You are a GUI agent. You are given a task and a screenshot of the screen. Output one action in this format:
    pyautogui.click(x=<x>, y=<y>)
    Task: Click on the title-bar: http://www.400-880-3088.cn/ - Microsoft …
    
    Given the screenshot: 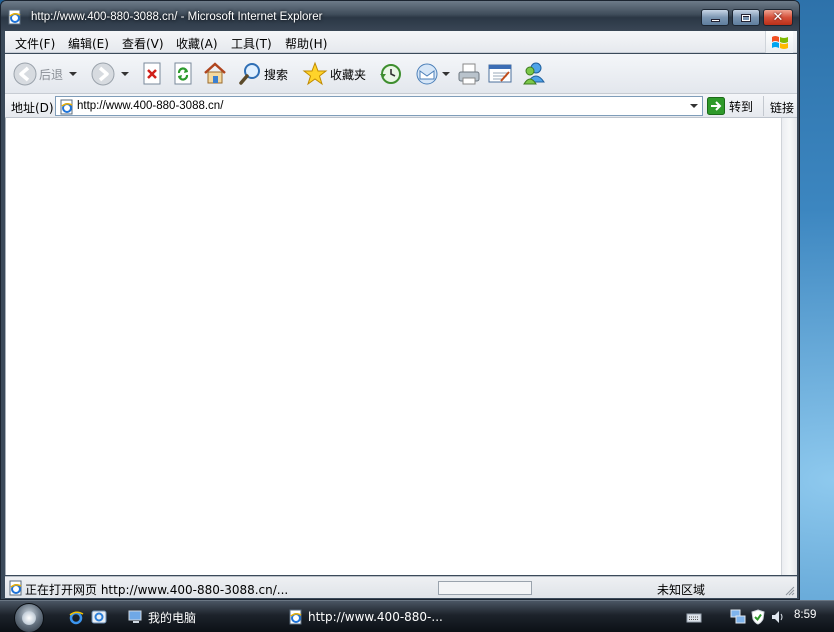 What is the action you would take?
    pyautogui.click(x=400, y=16)
    